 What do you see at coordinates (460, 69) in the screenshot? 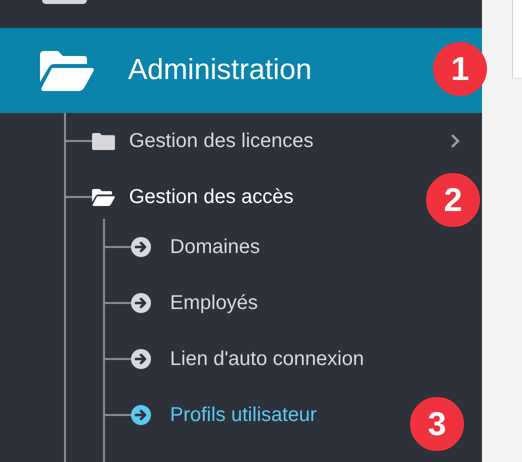
I see `step-badge: 1` at bounding box center [460, 69].